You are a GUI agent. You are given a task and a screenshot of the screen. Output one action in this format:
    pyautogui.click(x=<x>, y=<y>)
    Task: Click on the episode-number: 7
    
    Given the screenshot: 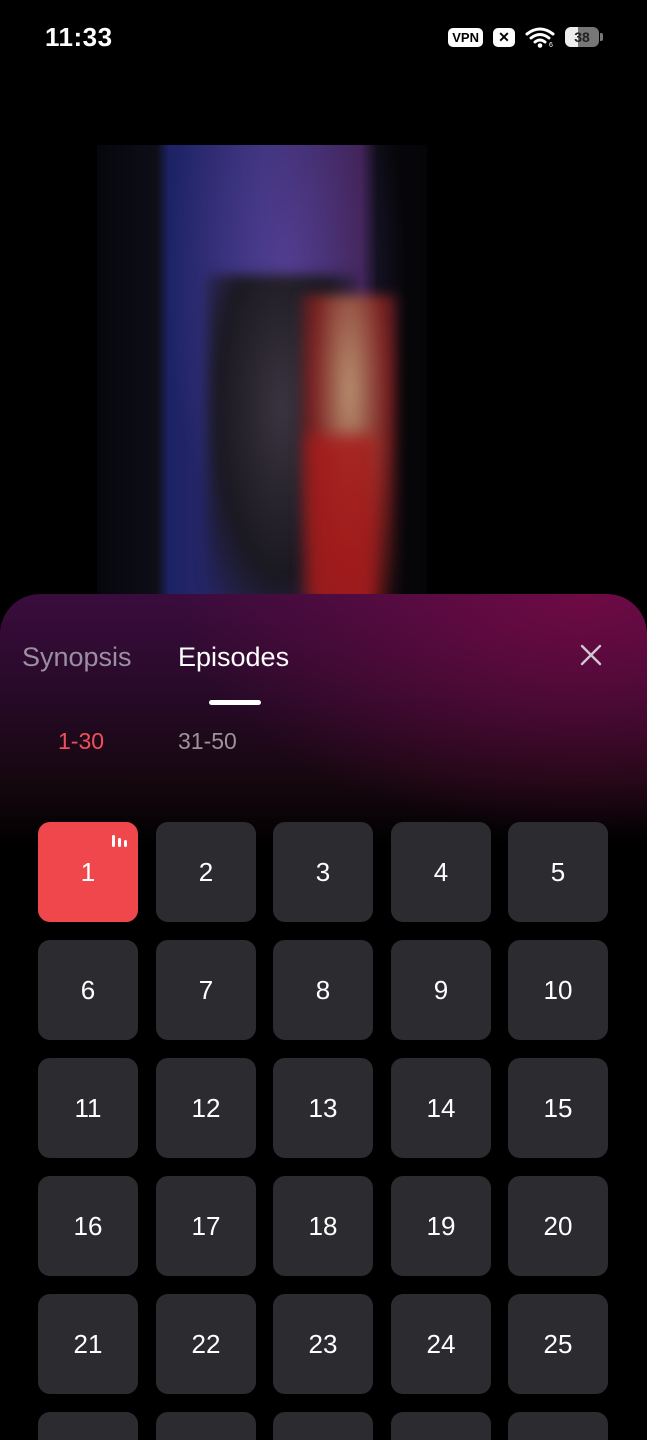 What is the action you would take?
    pyautogui.click(x=206, y=989)
    